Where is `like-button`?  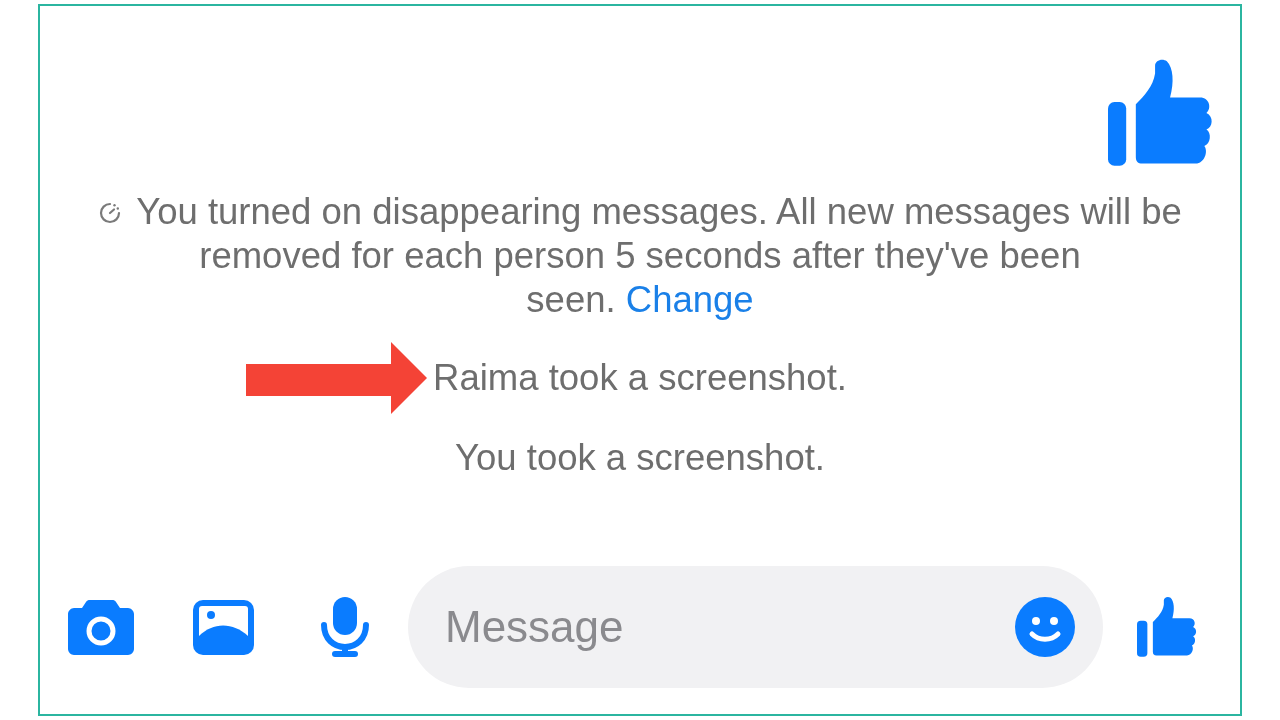 like-button is located at coordinates (1167, 627).